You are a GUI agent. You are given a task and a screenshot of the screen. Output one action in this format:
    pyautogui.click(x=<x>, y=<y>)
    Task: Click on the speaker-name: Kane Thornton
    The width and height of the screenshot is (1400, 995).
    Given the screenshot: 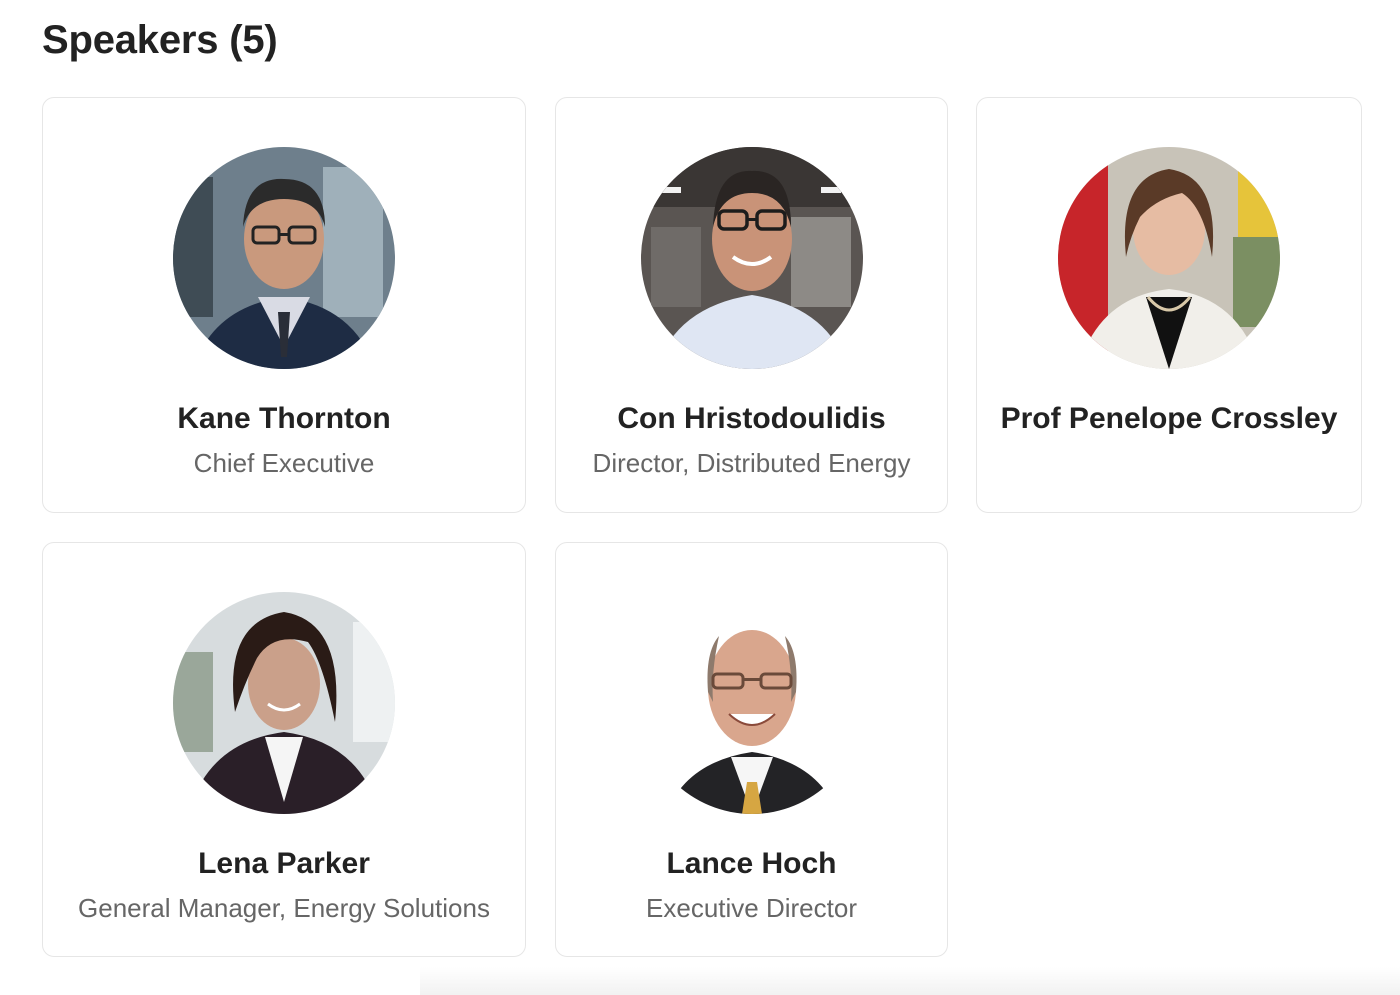 What is the action you would take?
    pyautogui.click(x=284, y=419)
    